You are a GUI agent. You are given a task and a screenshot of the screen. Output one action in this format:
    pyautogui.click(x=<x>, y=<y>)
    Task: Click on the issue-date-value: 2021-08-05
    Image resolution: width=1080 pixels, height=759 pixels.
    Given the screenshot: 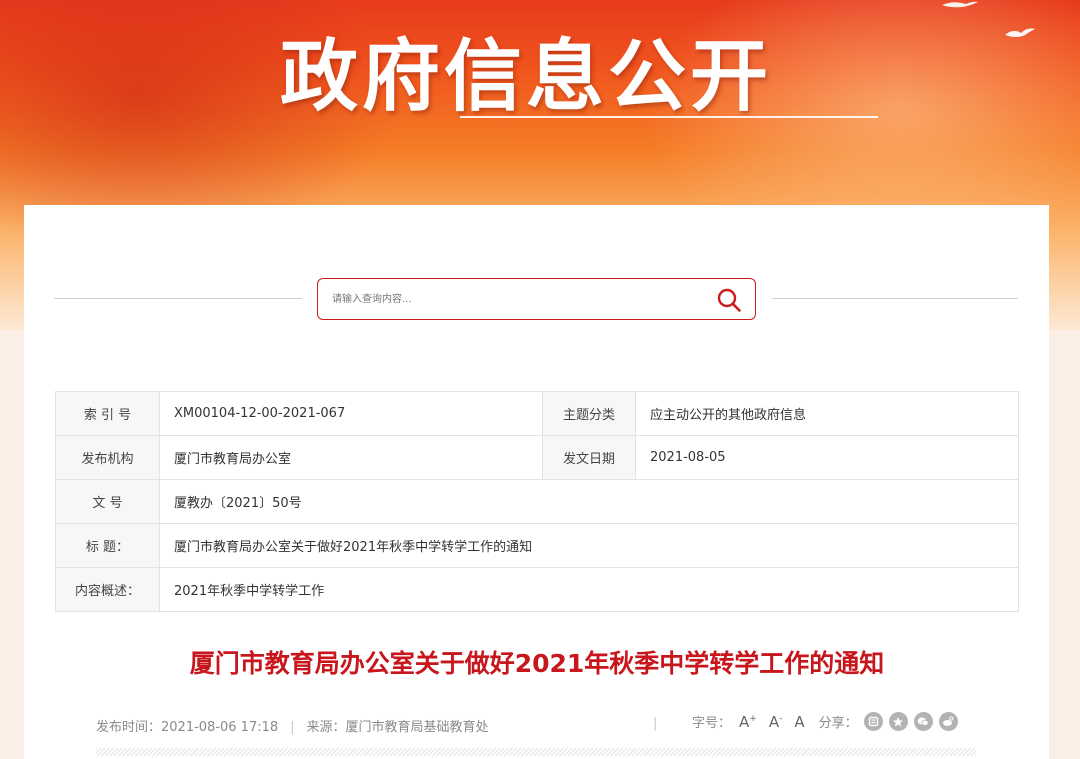 What is the action you would take?
    pyautogui.click(x=827, y=457)
    